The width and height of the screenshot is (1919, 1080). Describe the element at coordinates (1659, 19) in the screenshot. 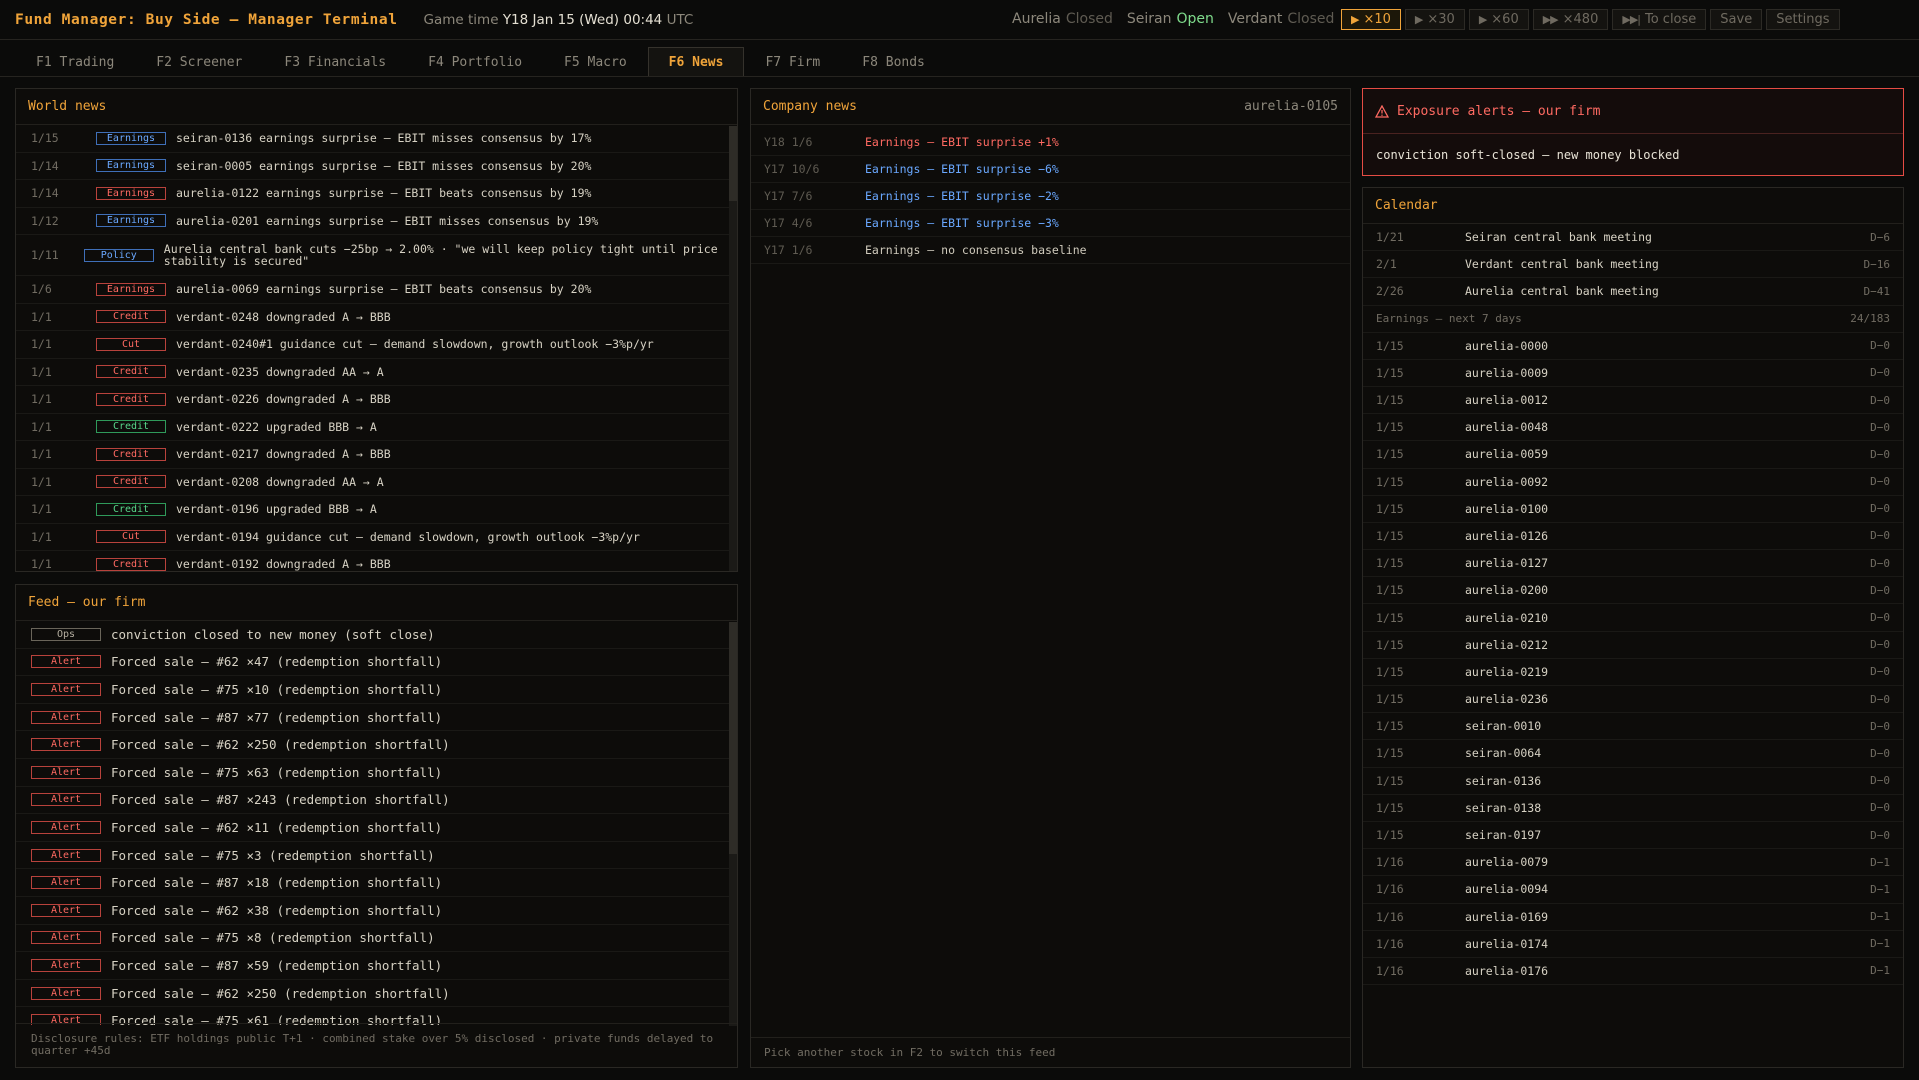

I see `skip-to-close-button: ▶▶| To close` at that location.